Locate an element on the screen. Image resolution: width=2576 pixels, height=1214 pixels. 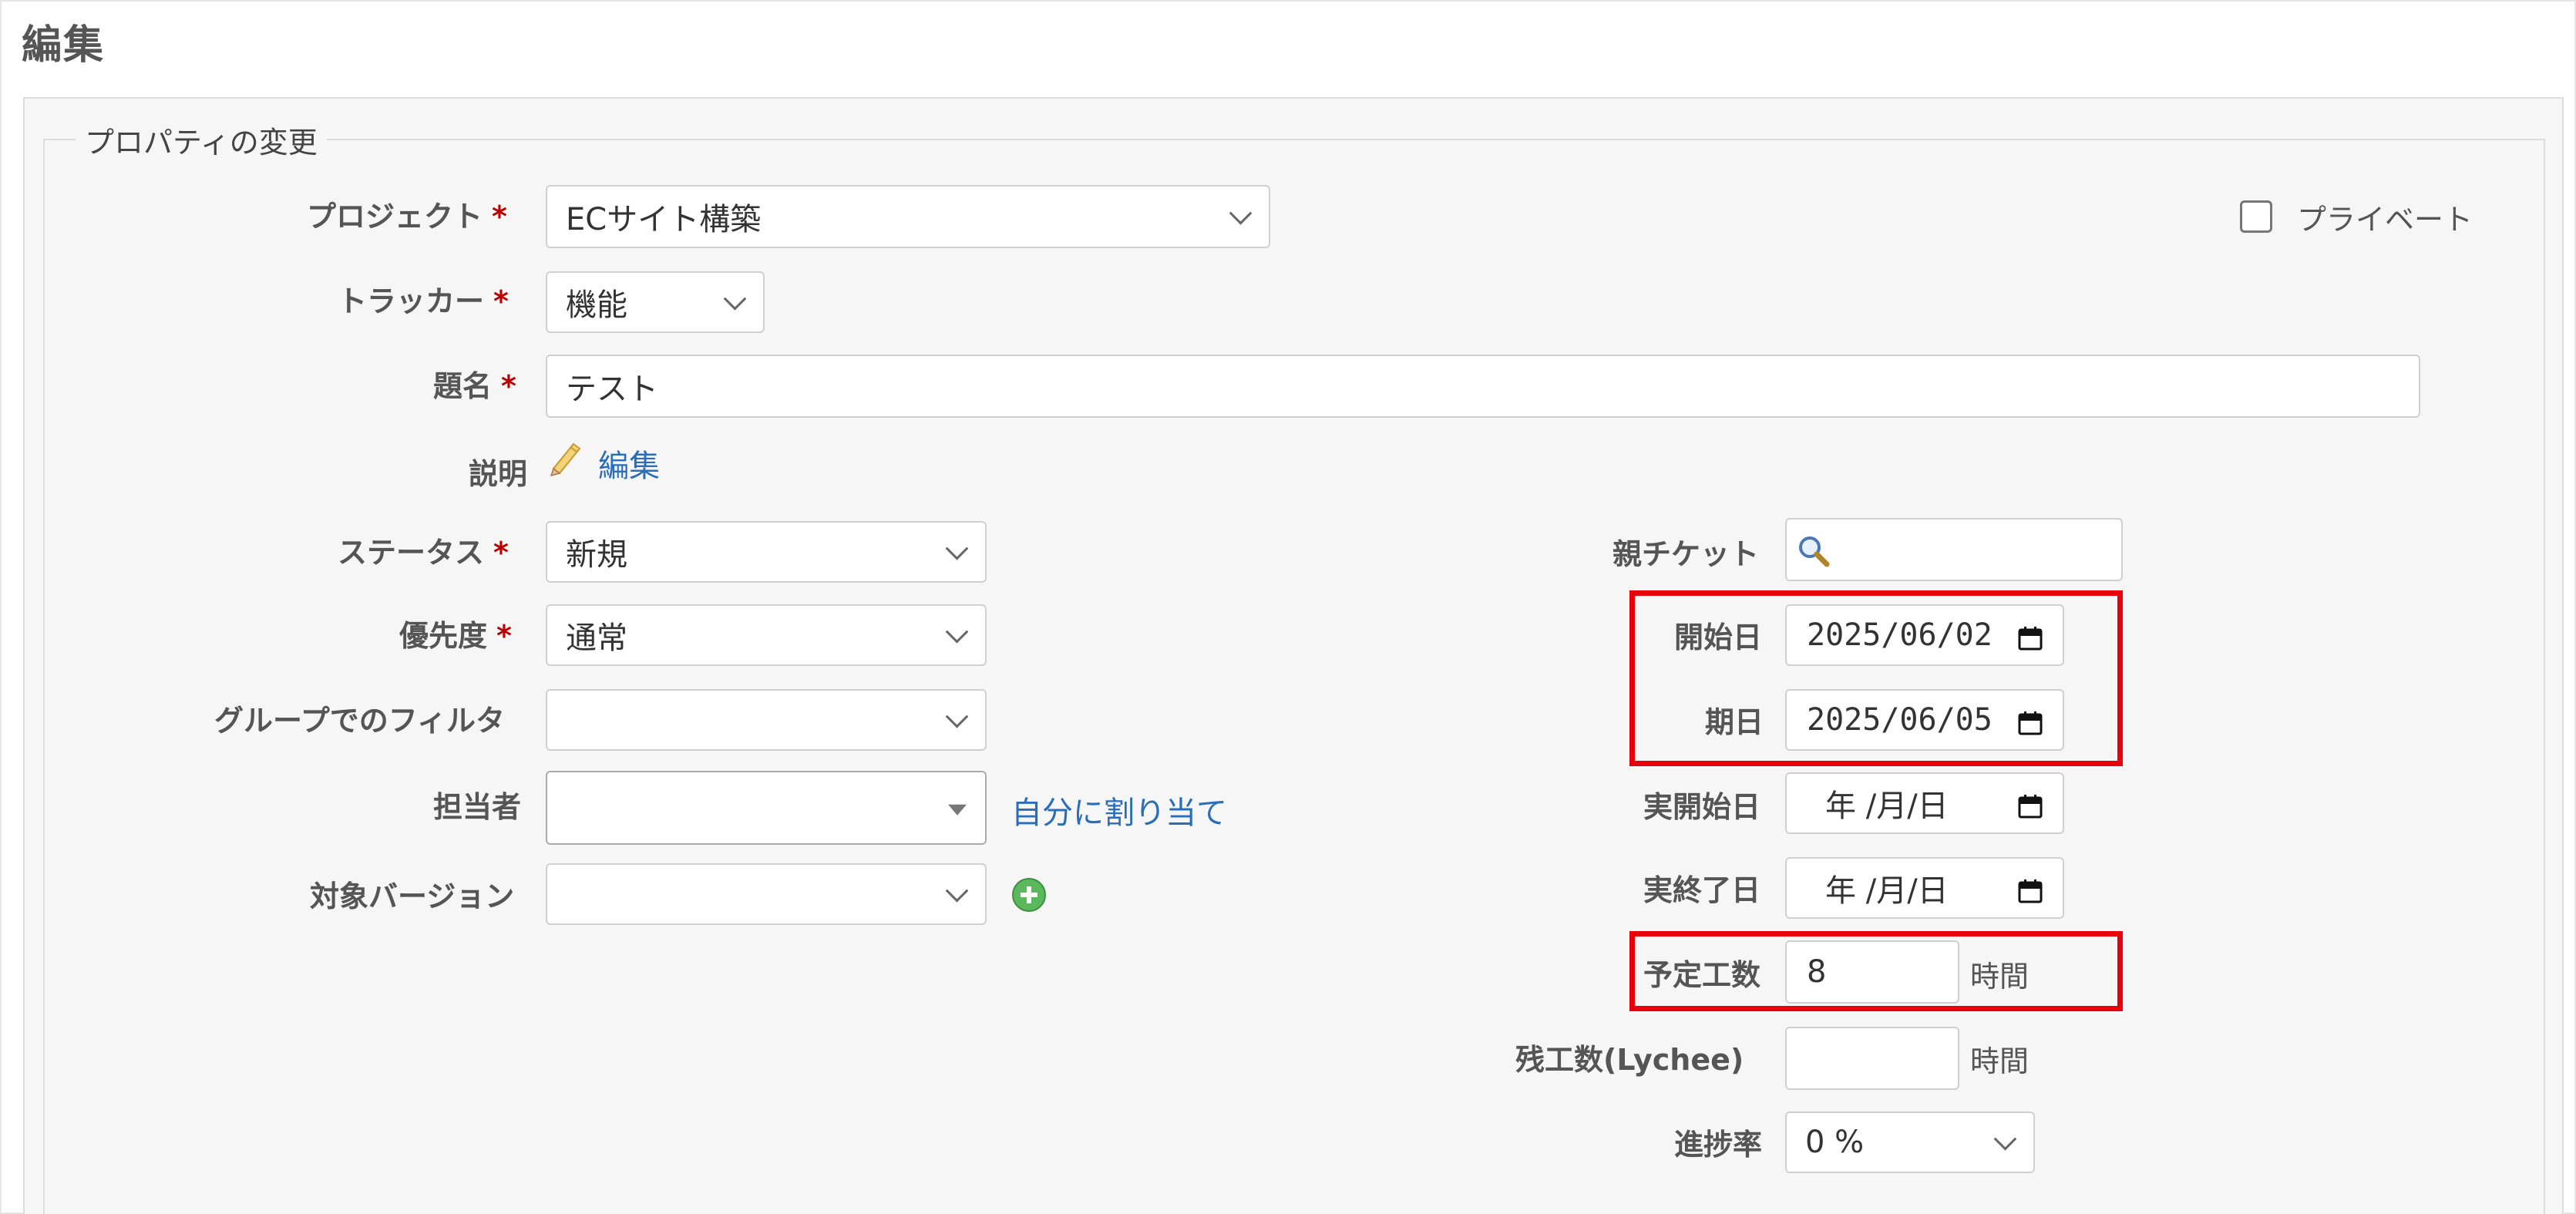
due-date-input: 2025/06/05 is located at coordinates (1924, 720).